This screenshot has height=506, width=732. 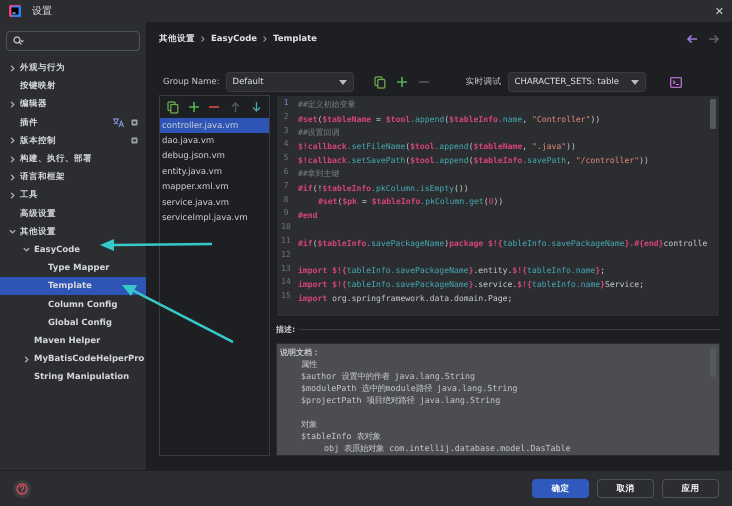 What do you see at coordinates (73, 286) in the screenshot?
I see `sidebar-item: Template` at bounding box center [73, 286].